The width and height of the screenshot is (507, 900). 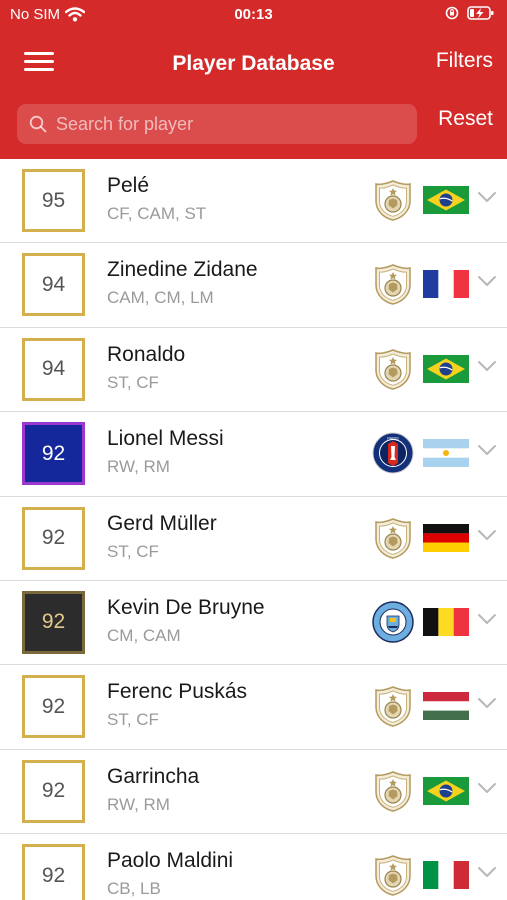 I want to click on player-name: Zinedine Zidane, so click(x=182, y=270).